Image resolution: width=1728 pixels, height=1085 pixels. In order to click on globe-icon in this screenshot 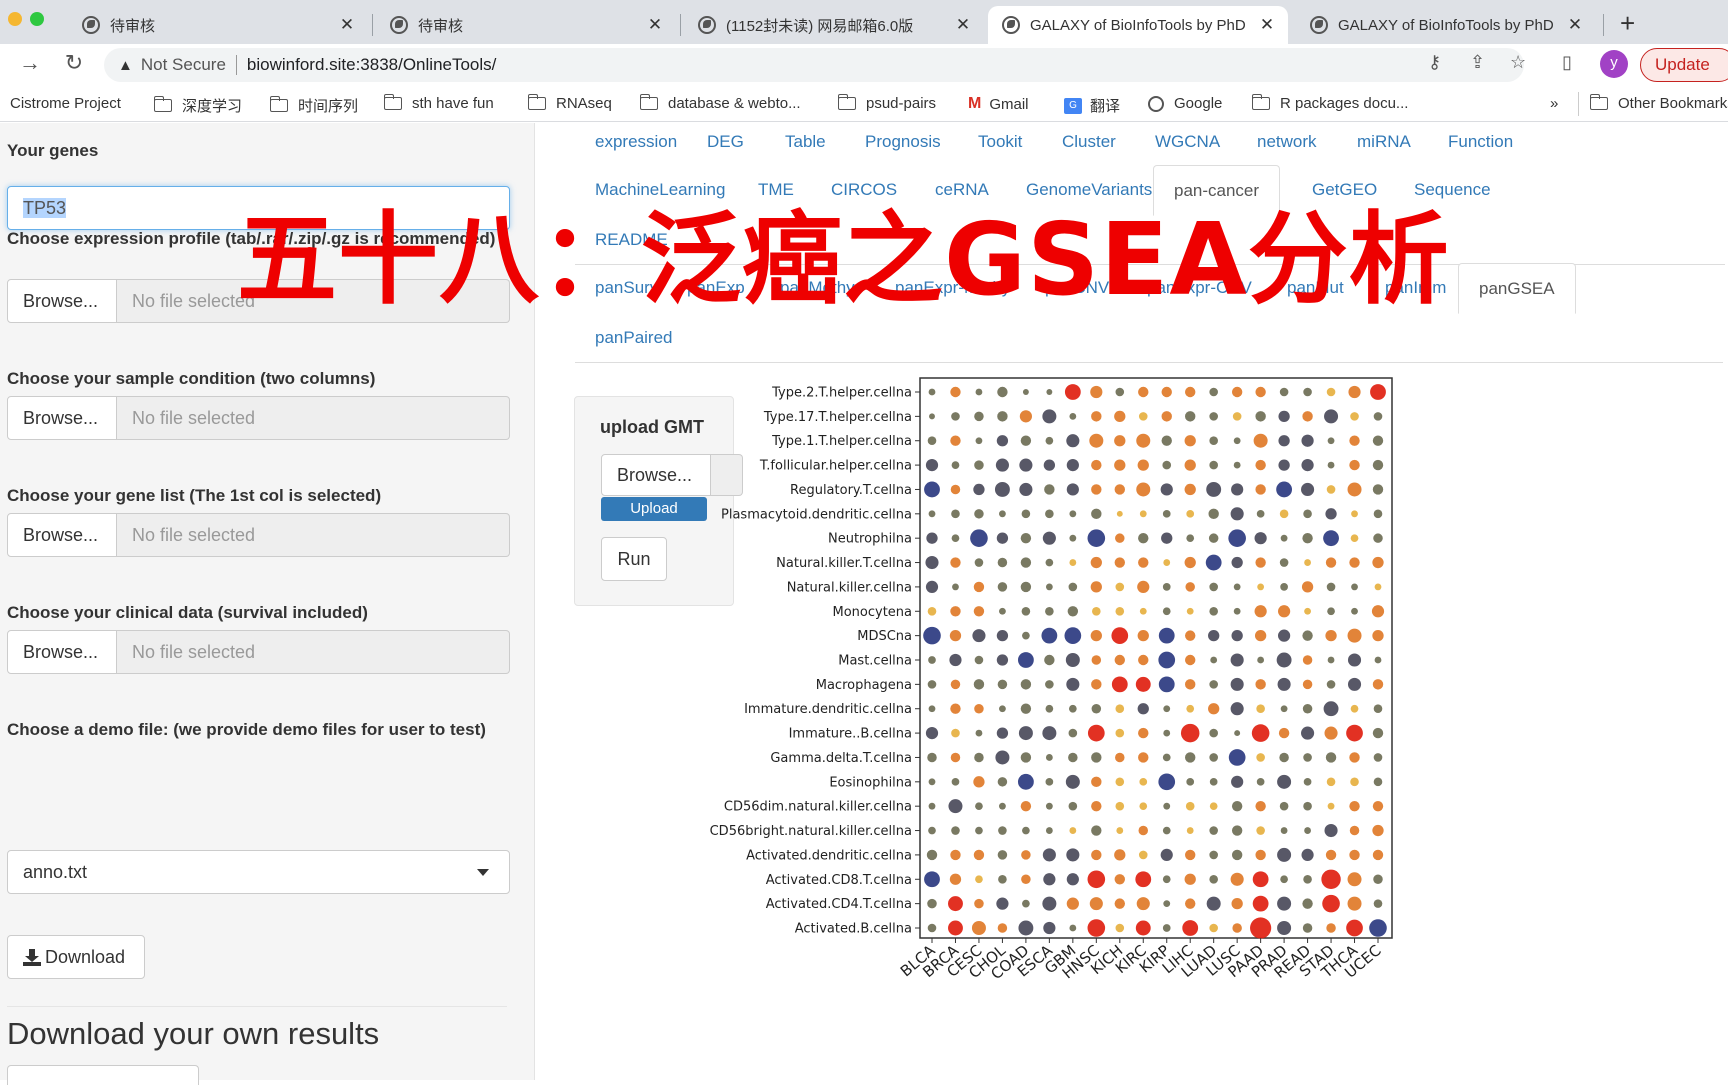, I will do `click(399, 25)`.